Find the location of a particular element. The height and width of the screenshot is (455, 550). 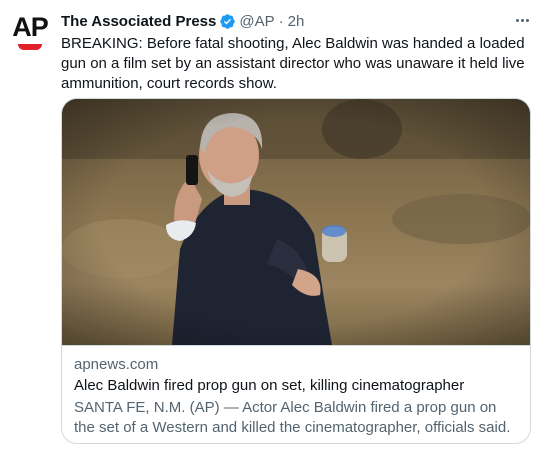

tweet-timestamp: 2h is located at coordinates (296, 21).